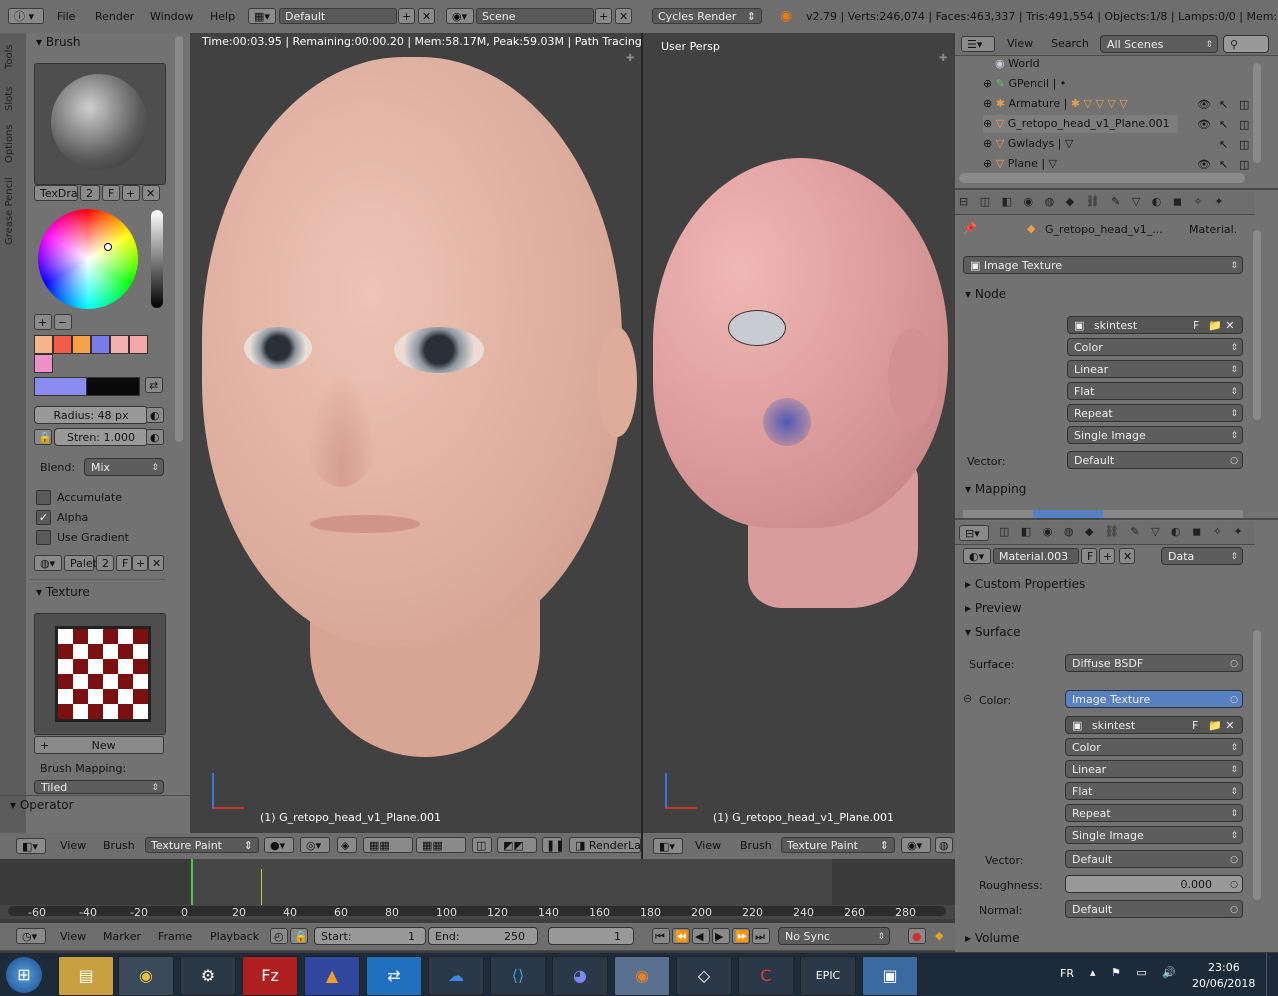 The height and width of the screenshot is (996, 1278). I want to click on layout-field: Default, so click(338, 16).